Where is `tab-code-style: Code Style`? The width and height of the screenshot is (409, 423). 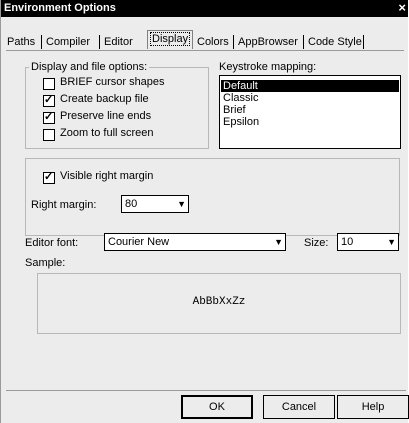 tab-code-style: Code Style is located at coordinates (335, 42).